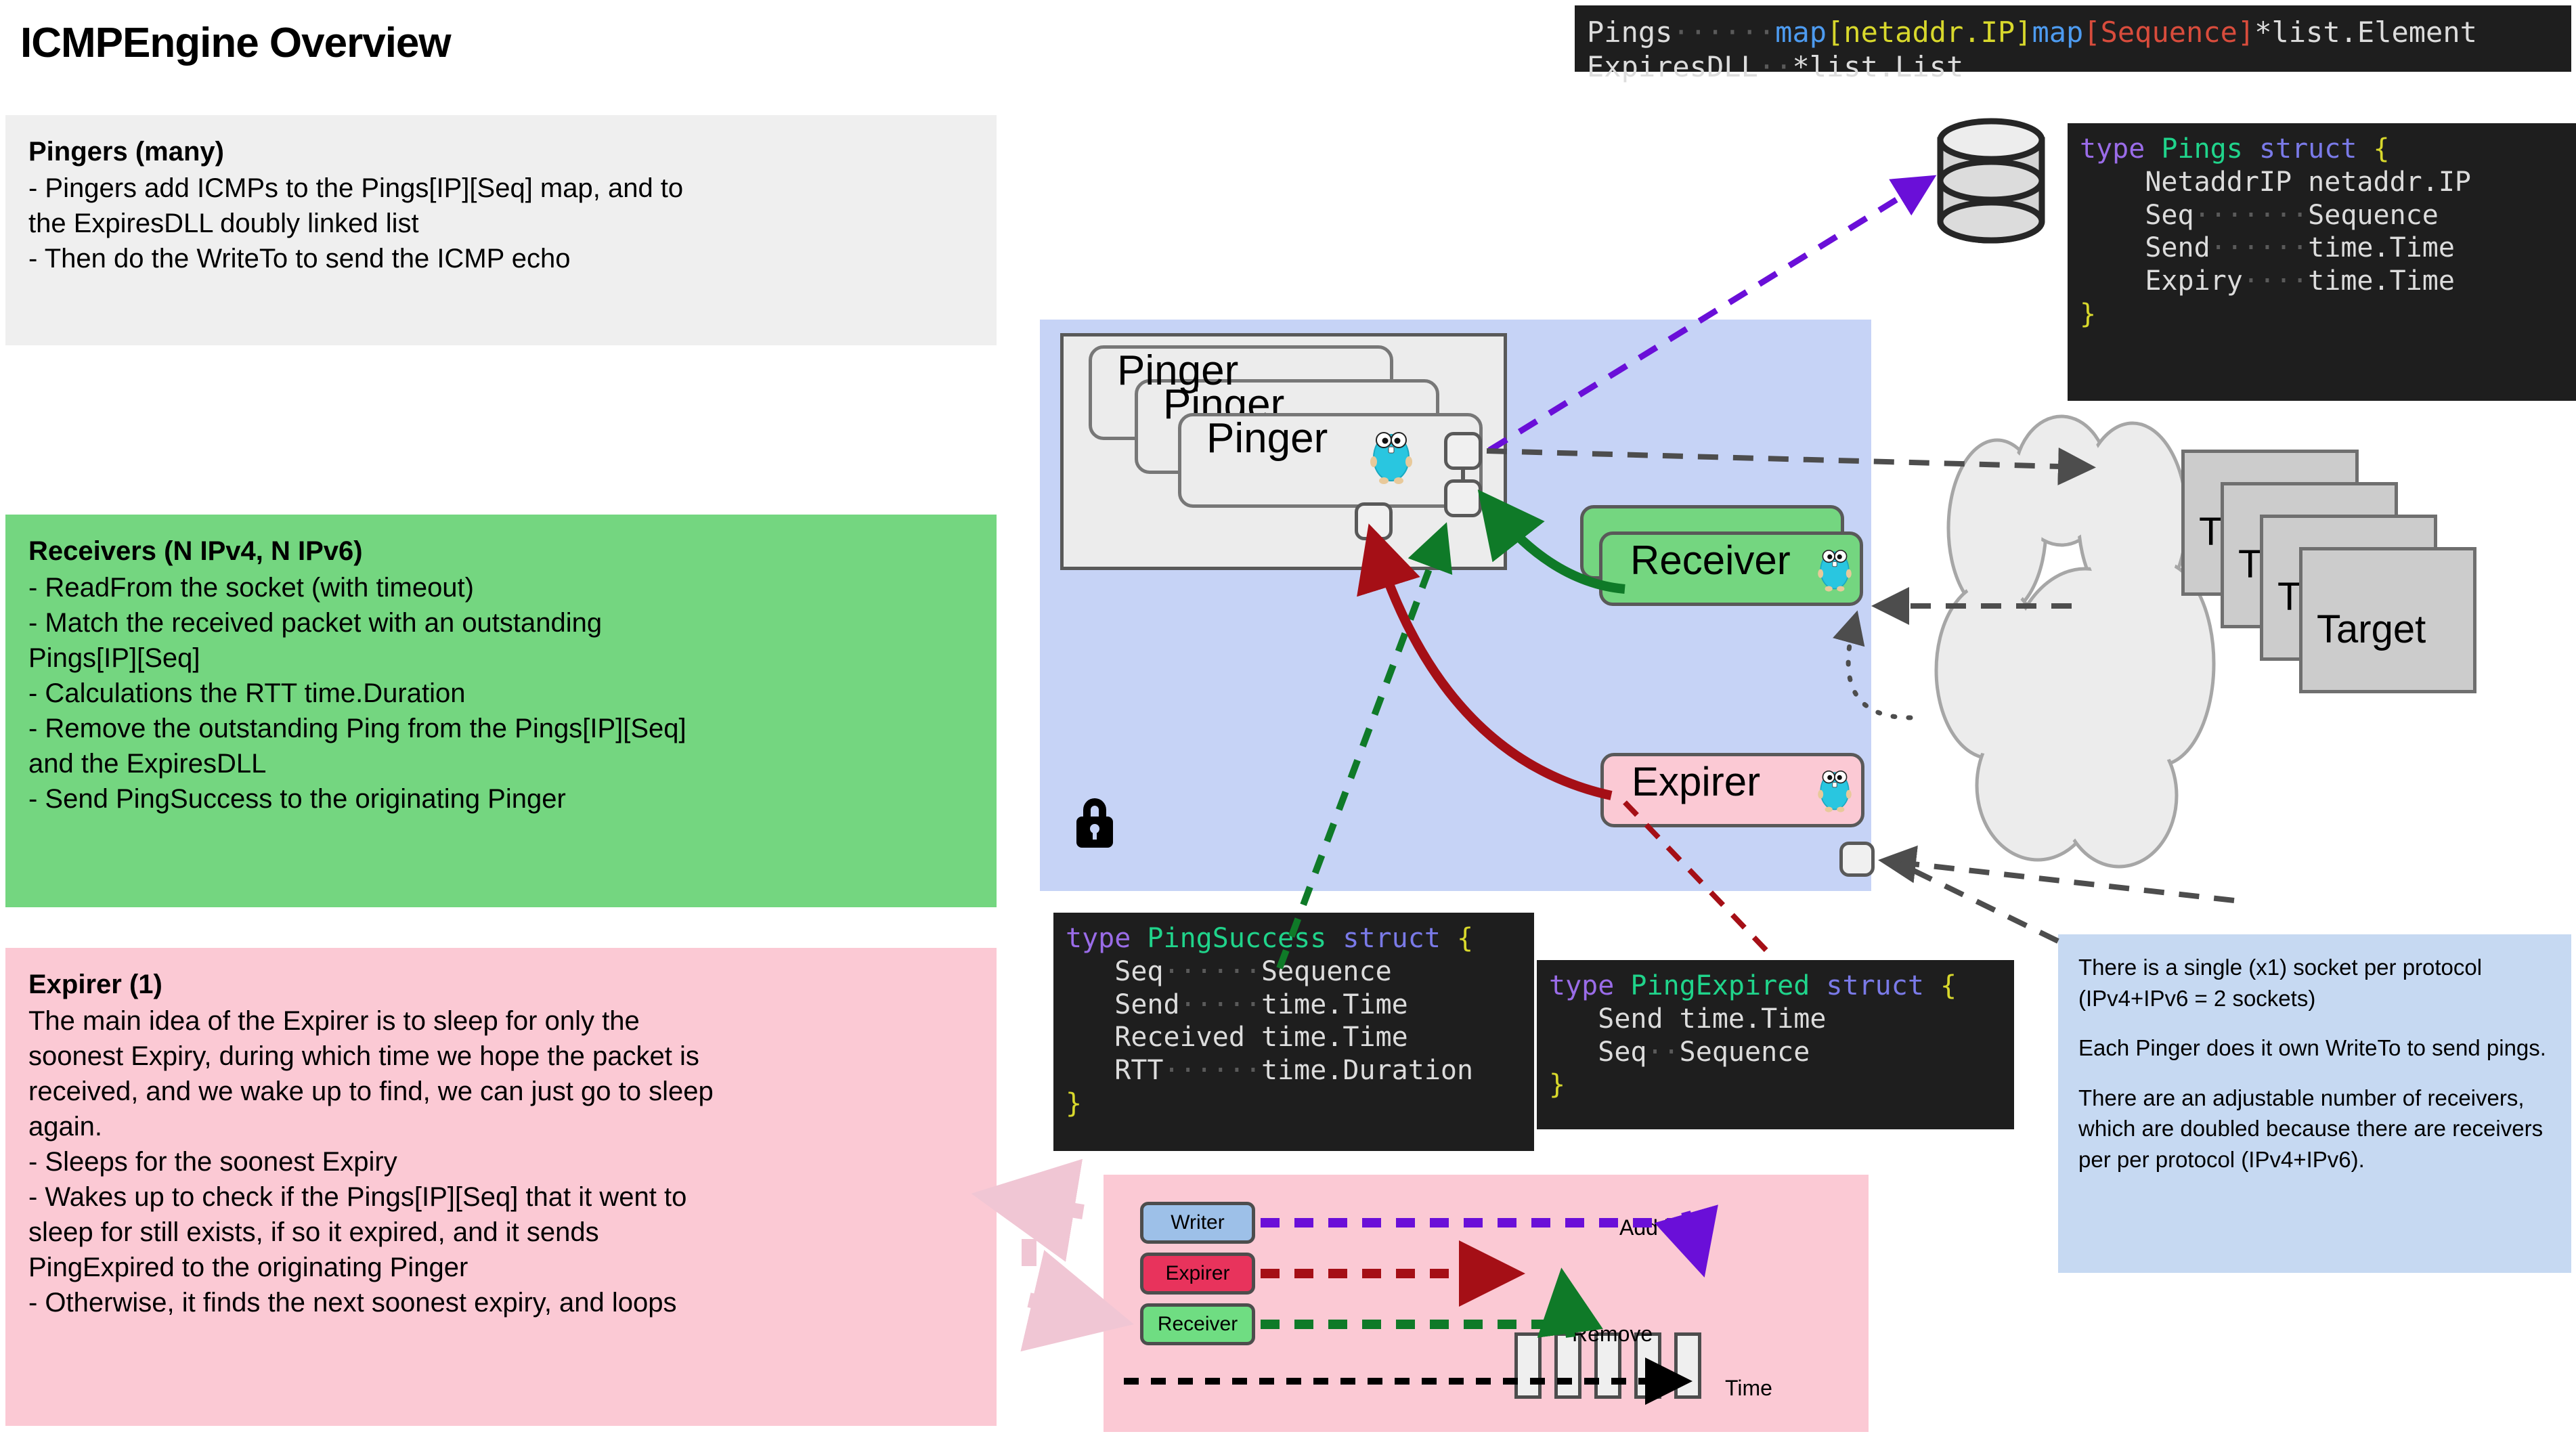 The width and height of the screenshot is (2576, 1434). I want to click on code-field-name: NetaddrIP, so click(2218, 182).